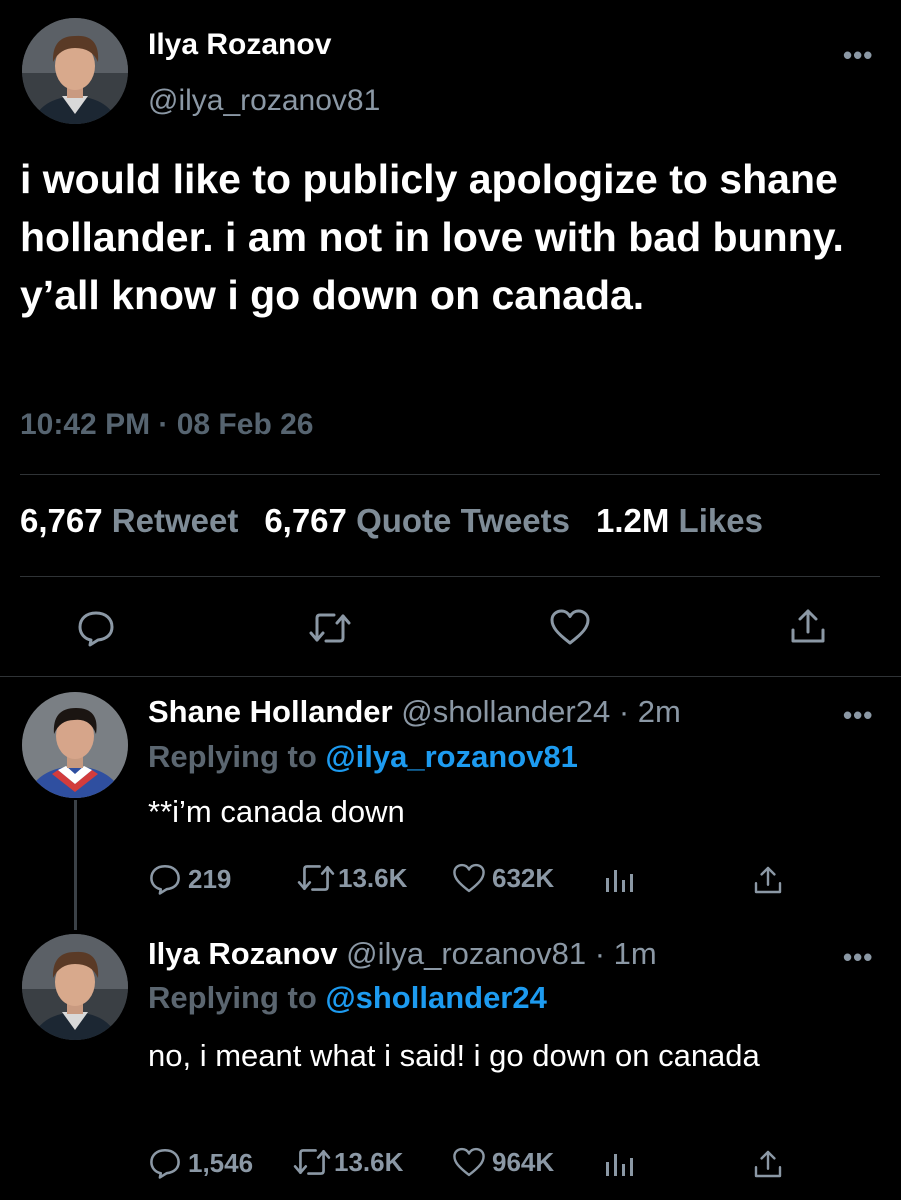 The image size is (901, 1200). Describe the element at coordinates (305, 520) in the screenshot. I see `quote-count: 6,767` at that location.